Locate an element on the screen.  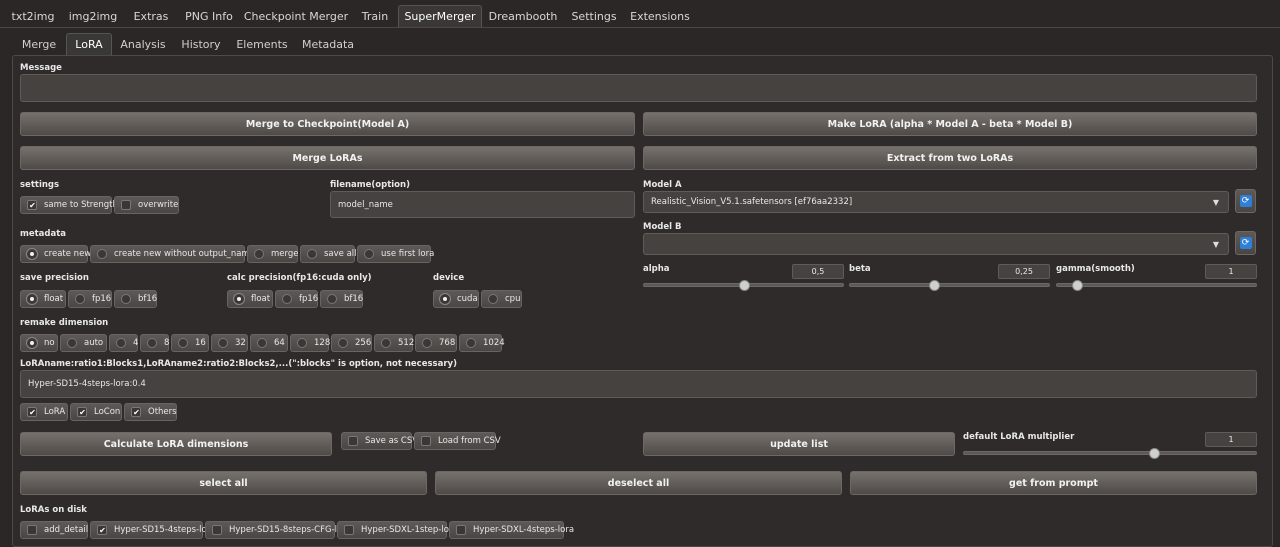
tab-settings: Settings is located at coordinates (594, 16).